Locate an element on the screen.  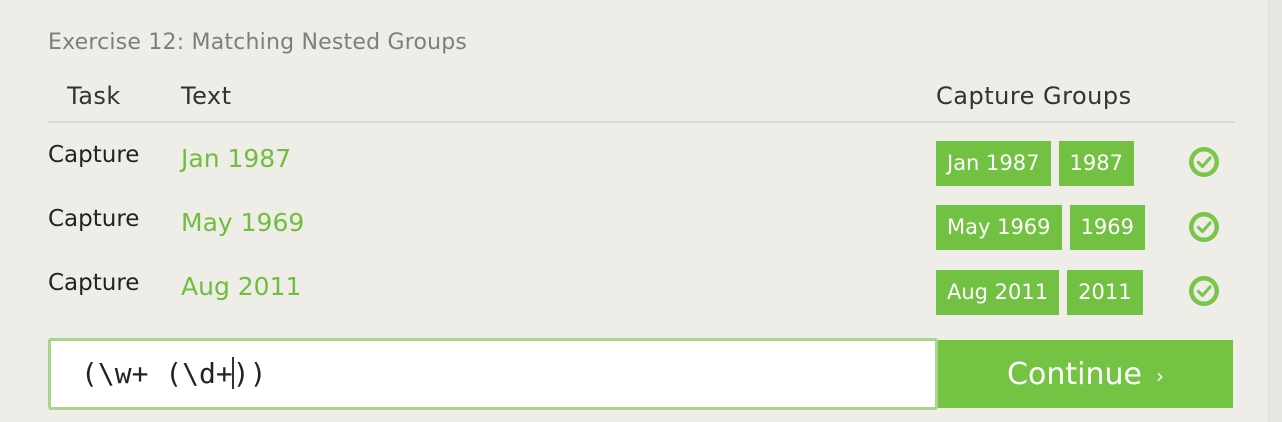
row-text-value: May 1969 is located at coordinates (243, 222).